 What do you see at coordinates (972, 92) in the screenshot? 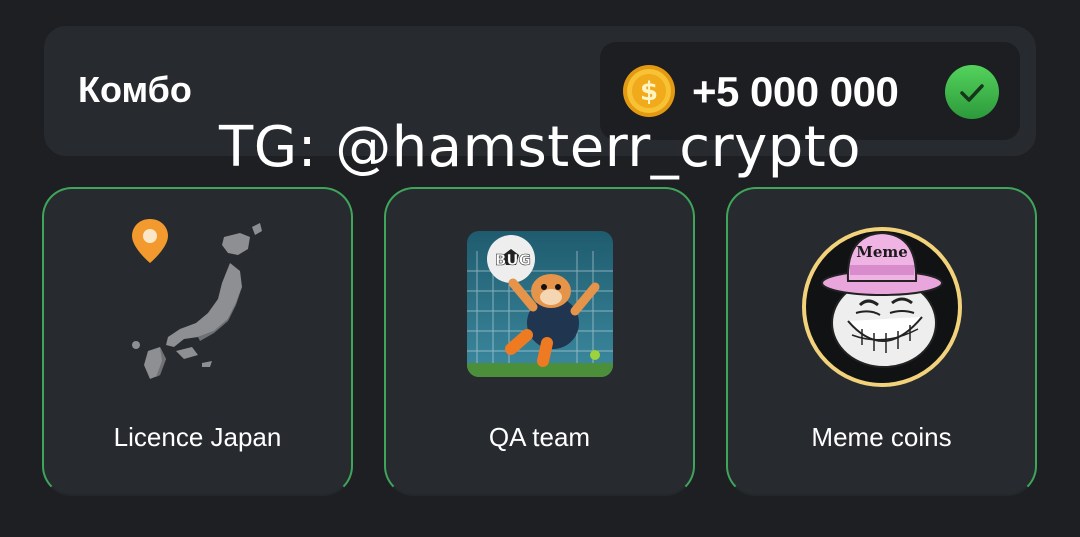
I see `check-icon` at bounding box center [972, 92].